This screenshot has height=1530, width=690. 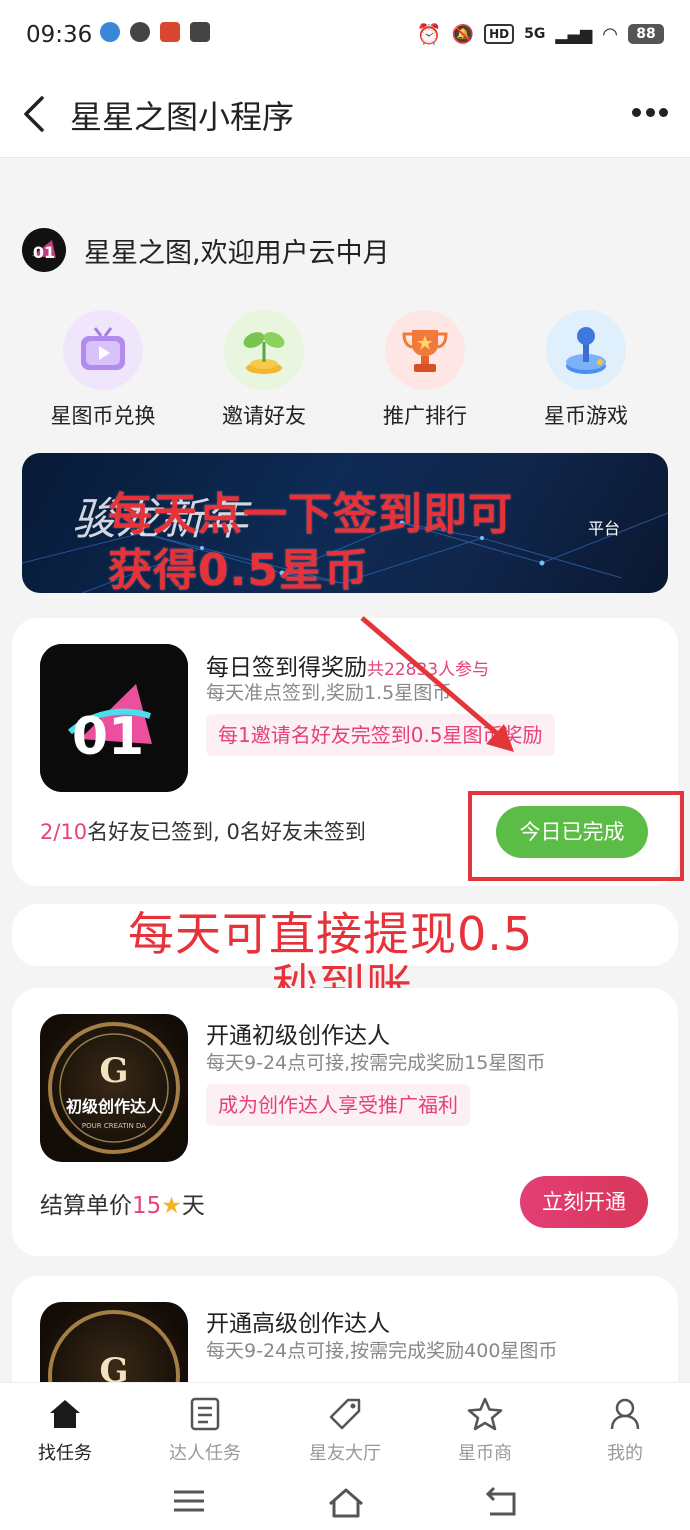 What do you see at coordinates (114, 1106) in the screenshot?
I see `thumb-title: 初级创作达人` at bounding box center [114, 1106].